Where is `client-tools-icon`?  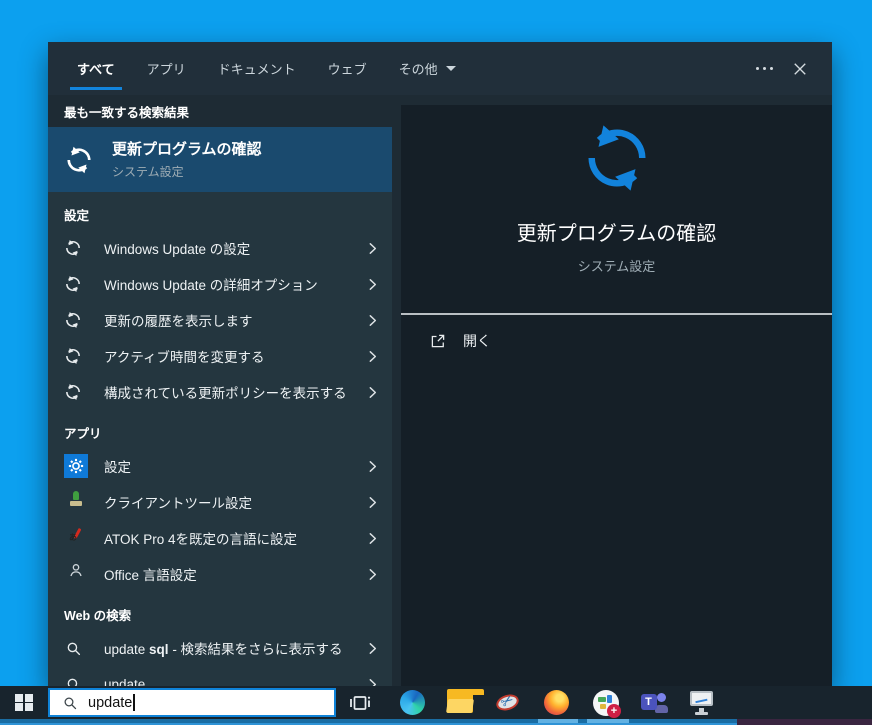
client-tools-icon is located at coordinates (76, 502).